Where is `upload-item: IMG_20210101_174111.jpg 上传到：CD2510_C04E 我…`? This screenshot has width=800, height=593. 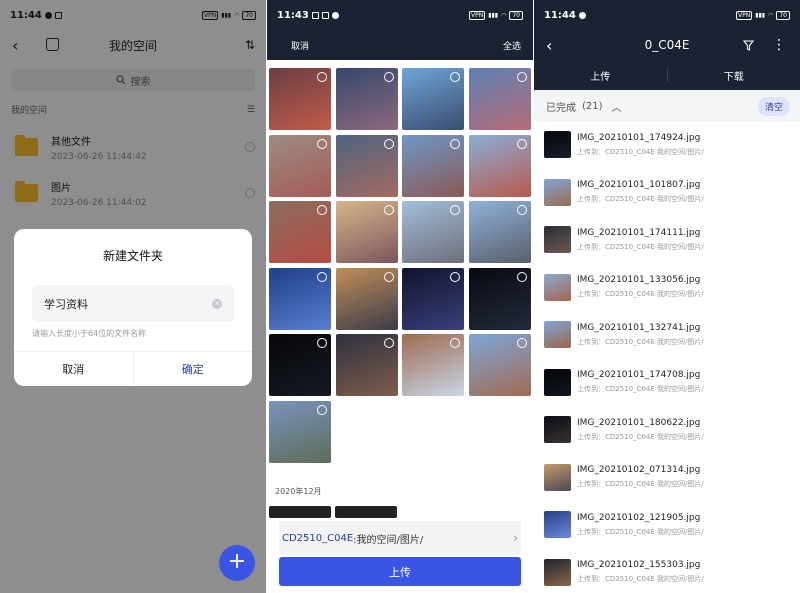 upload-item: IMG_20210101_174111.jpg 上传到：CD2510_C04E 我… is located at coordinates (667, 240).